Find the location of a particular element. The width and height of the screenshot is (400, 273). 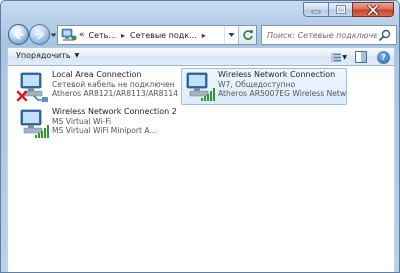

wired-network-adapter-icon is located at coordinates (33, 86).